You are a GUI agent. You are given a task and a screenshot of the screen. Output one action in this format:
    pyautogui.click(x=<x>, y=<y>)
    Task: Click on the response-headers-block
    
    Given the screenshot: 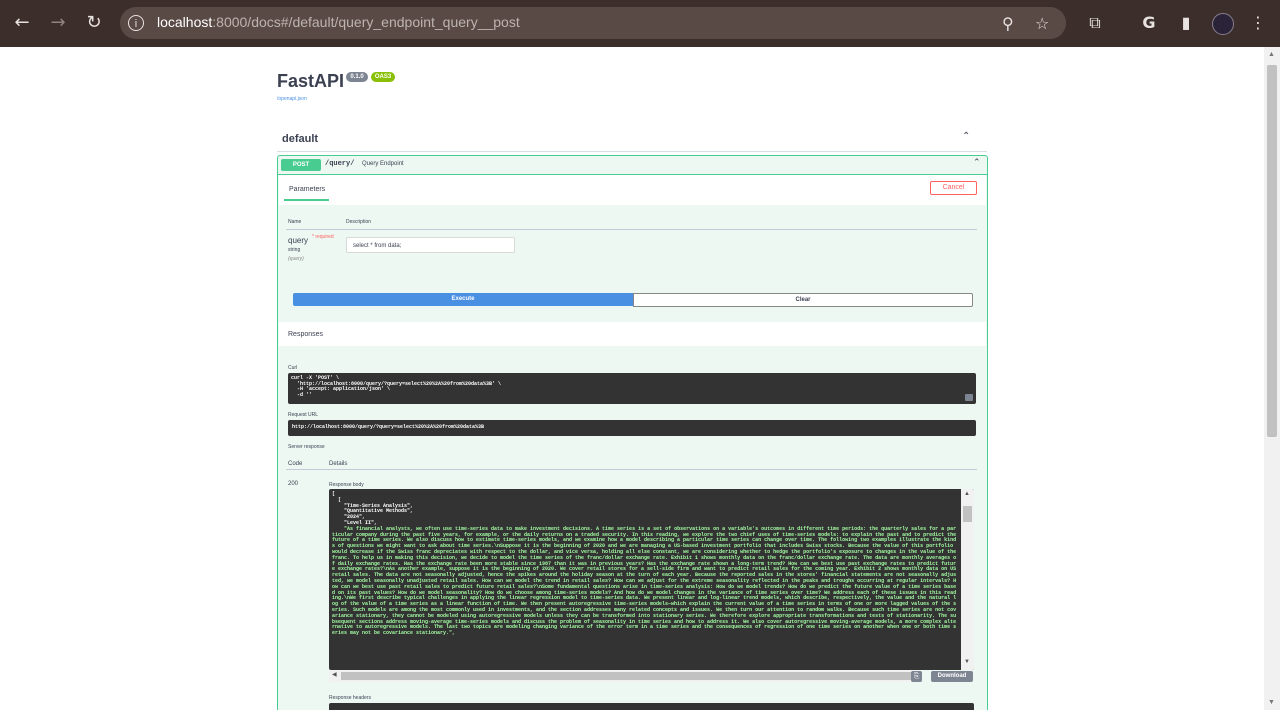 What is the action you would take?
    pyautogui.click(x=651, y=706)
    